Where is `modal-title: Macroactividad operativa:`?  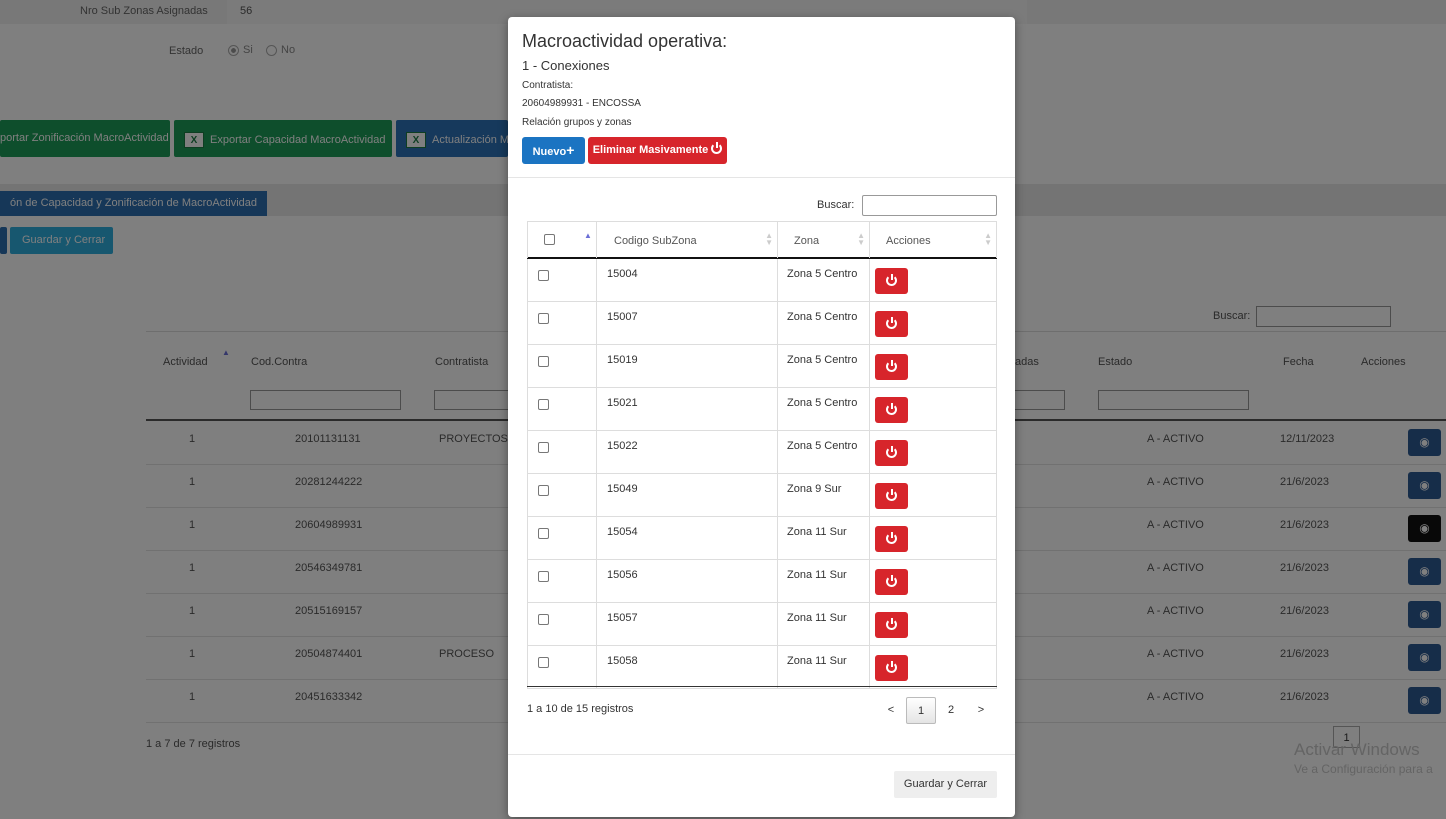 modal-title: Macroactividad operativa: is located at coordinates (625, 41).